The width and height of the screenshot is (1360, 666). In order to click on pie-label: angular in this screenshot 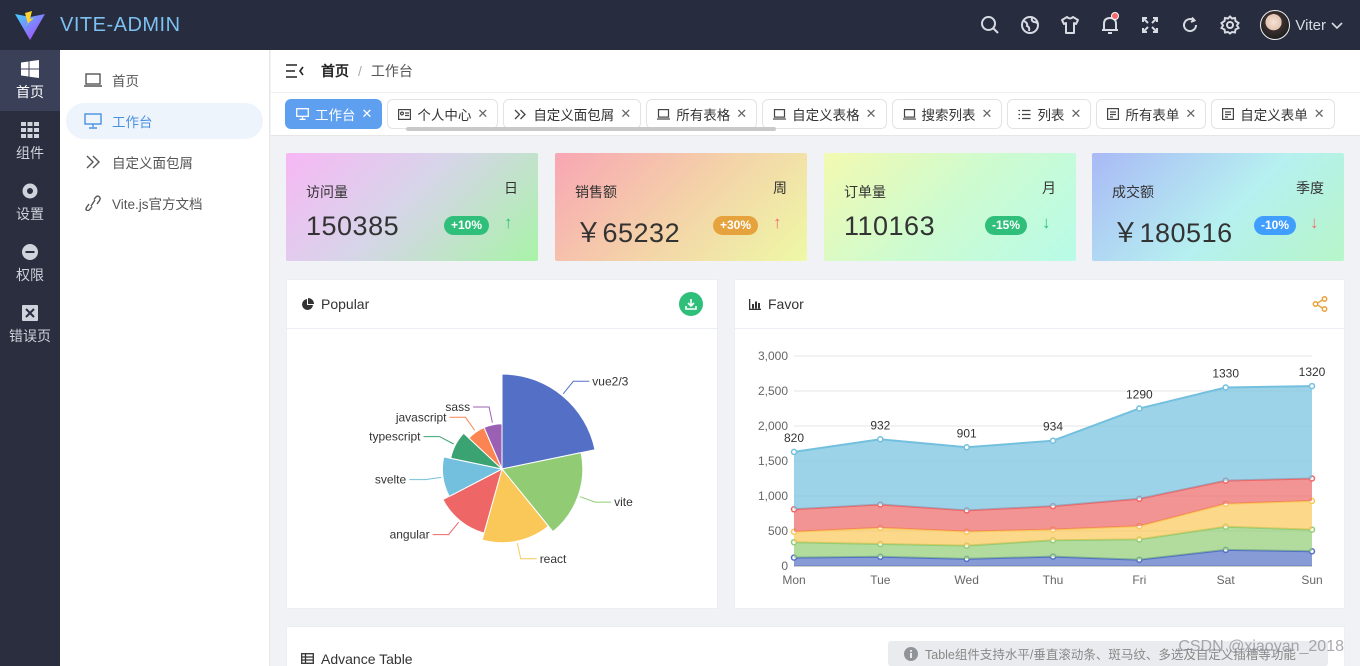, I will do `click(410, 535)`.